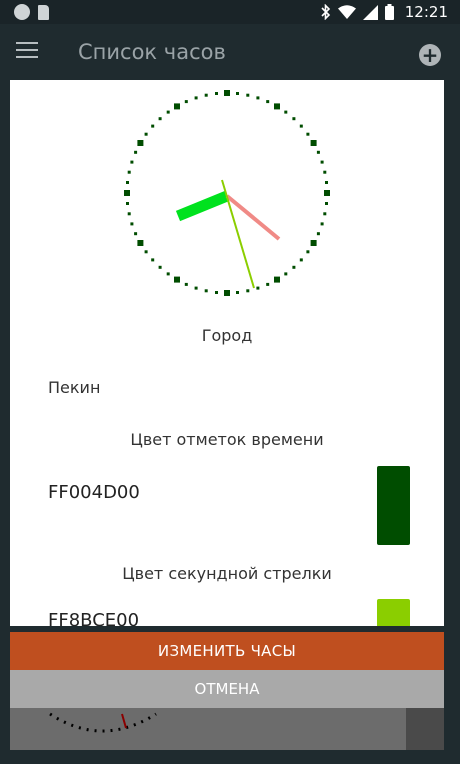  Describe the element at coordinates (370, 12) in the screenshot. I see `signal-icon` at that location.